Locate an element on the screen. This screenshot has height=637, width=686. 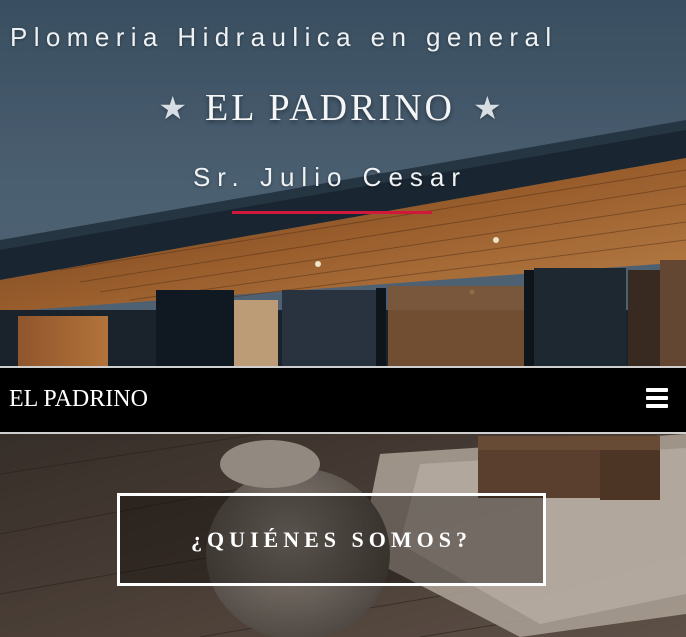
hero-owner-name: Sr. Julio Cesar is located at coordinates (330, 177).